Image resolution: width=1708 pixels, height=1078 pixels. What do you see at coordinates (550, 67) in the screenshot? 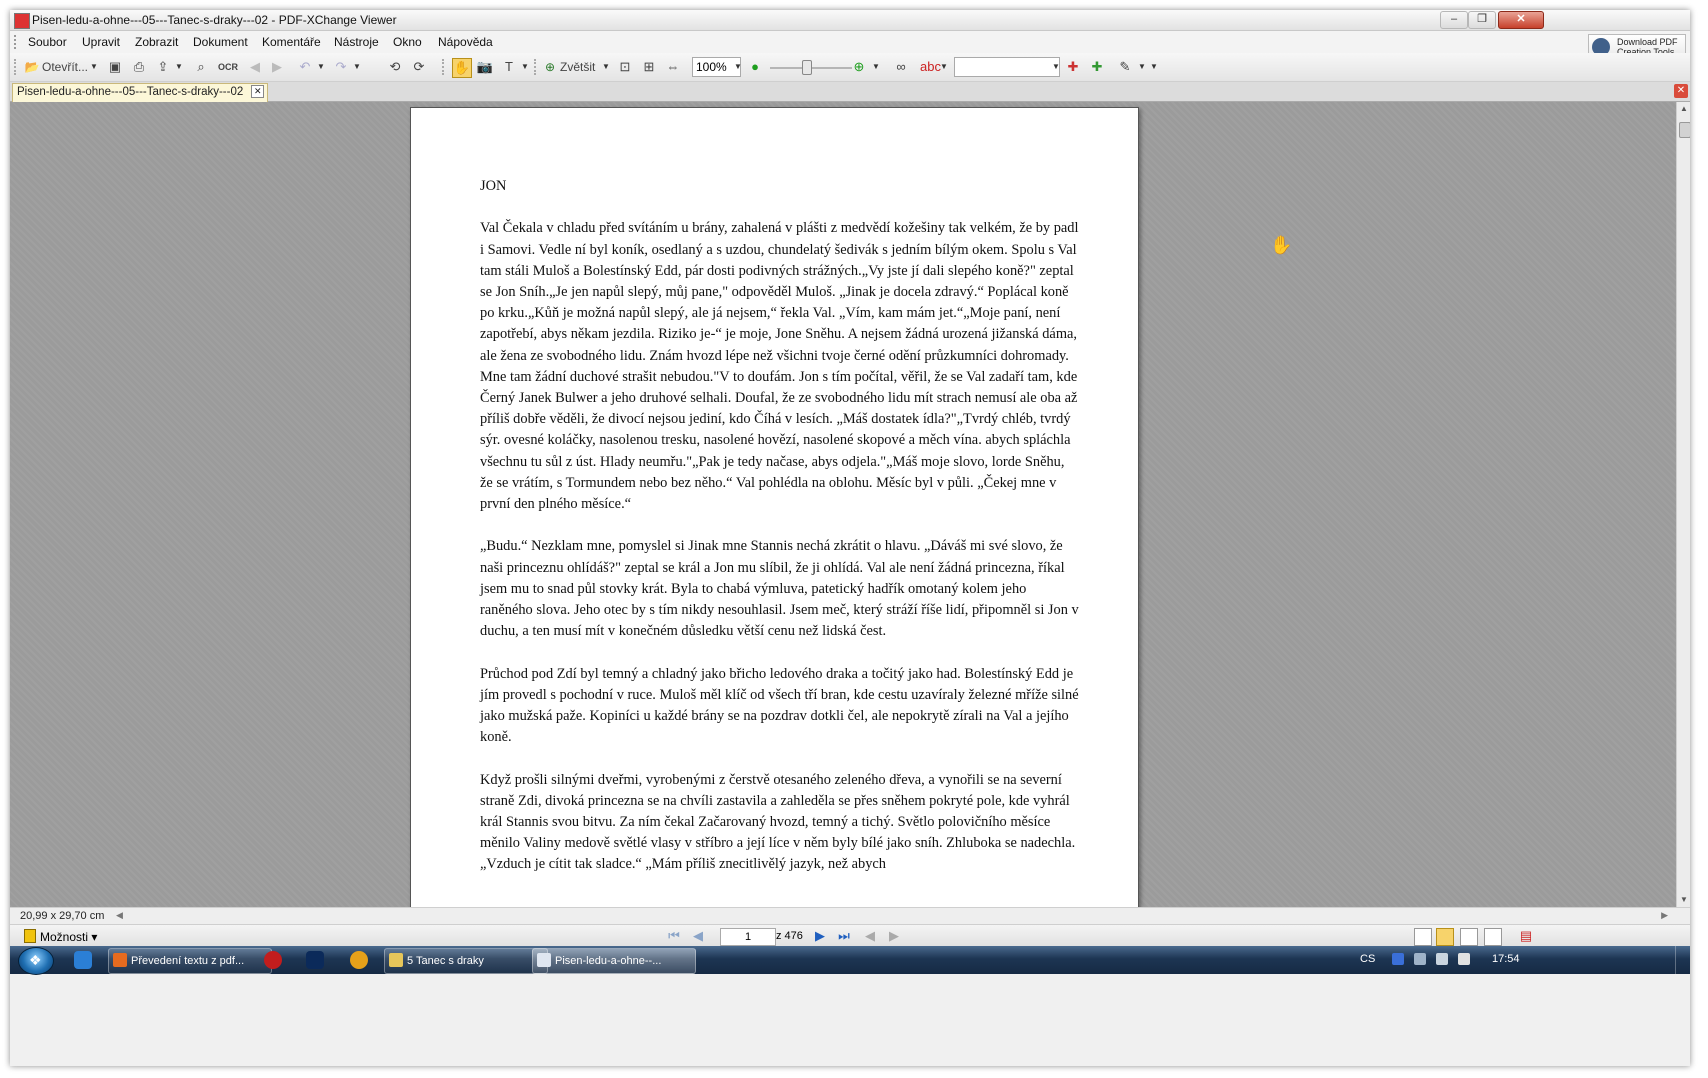
I see `magnifier-icon: ⊕` at bounding box center [550, 67].